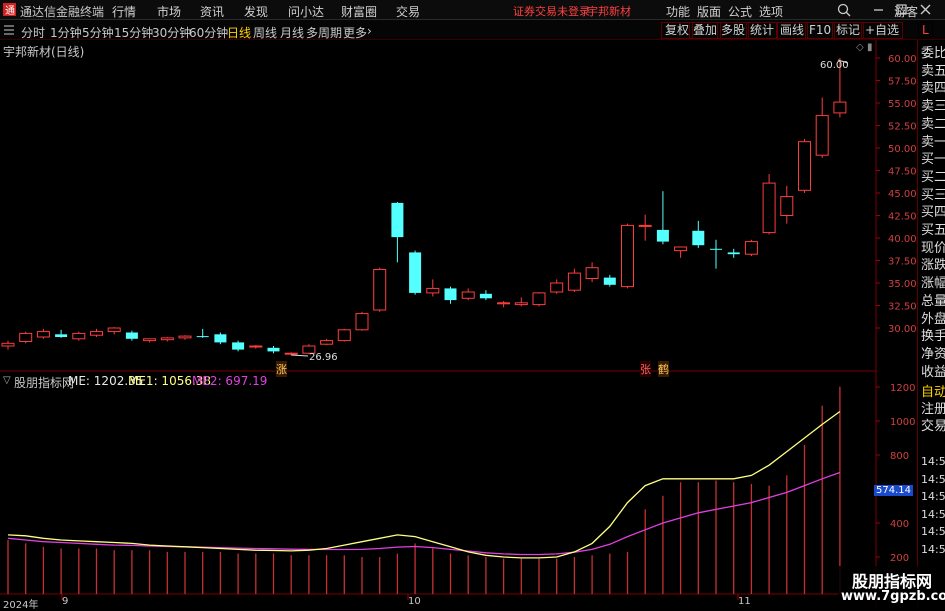 The width and height of the screenshot is (945, 611). What do you see at coordinates (902, 217) in the screenshot?
I see `price-tick-label: 42.50` at bounding box center [902, 217].